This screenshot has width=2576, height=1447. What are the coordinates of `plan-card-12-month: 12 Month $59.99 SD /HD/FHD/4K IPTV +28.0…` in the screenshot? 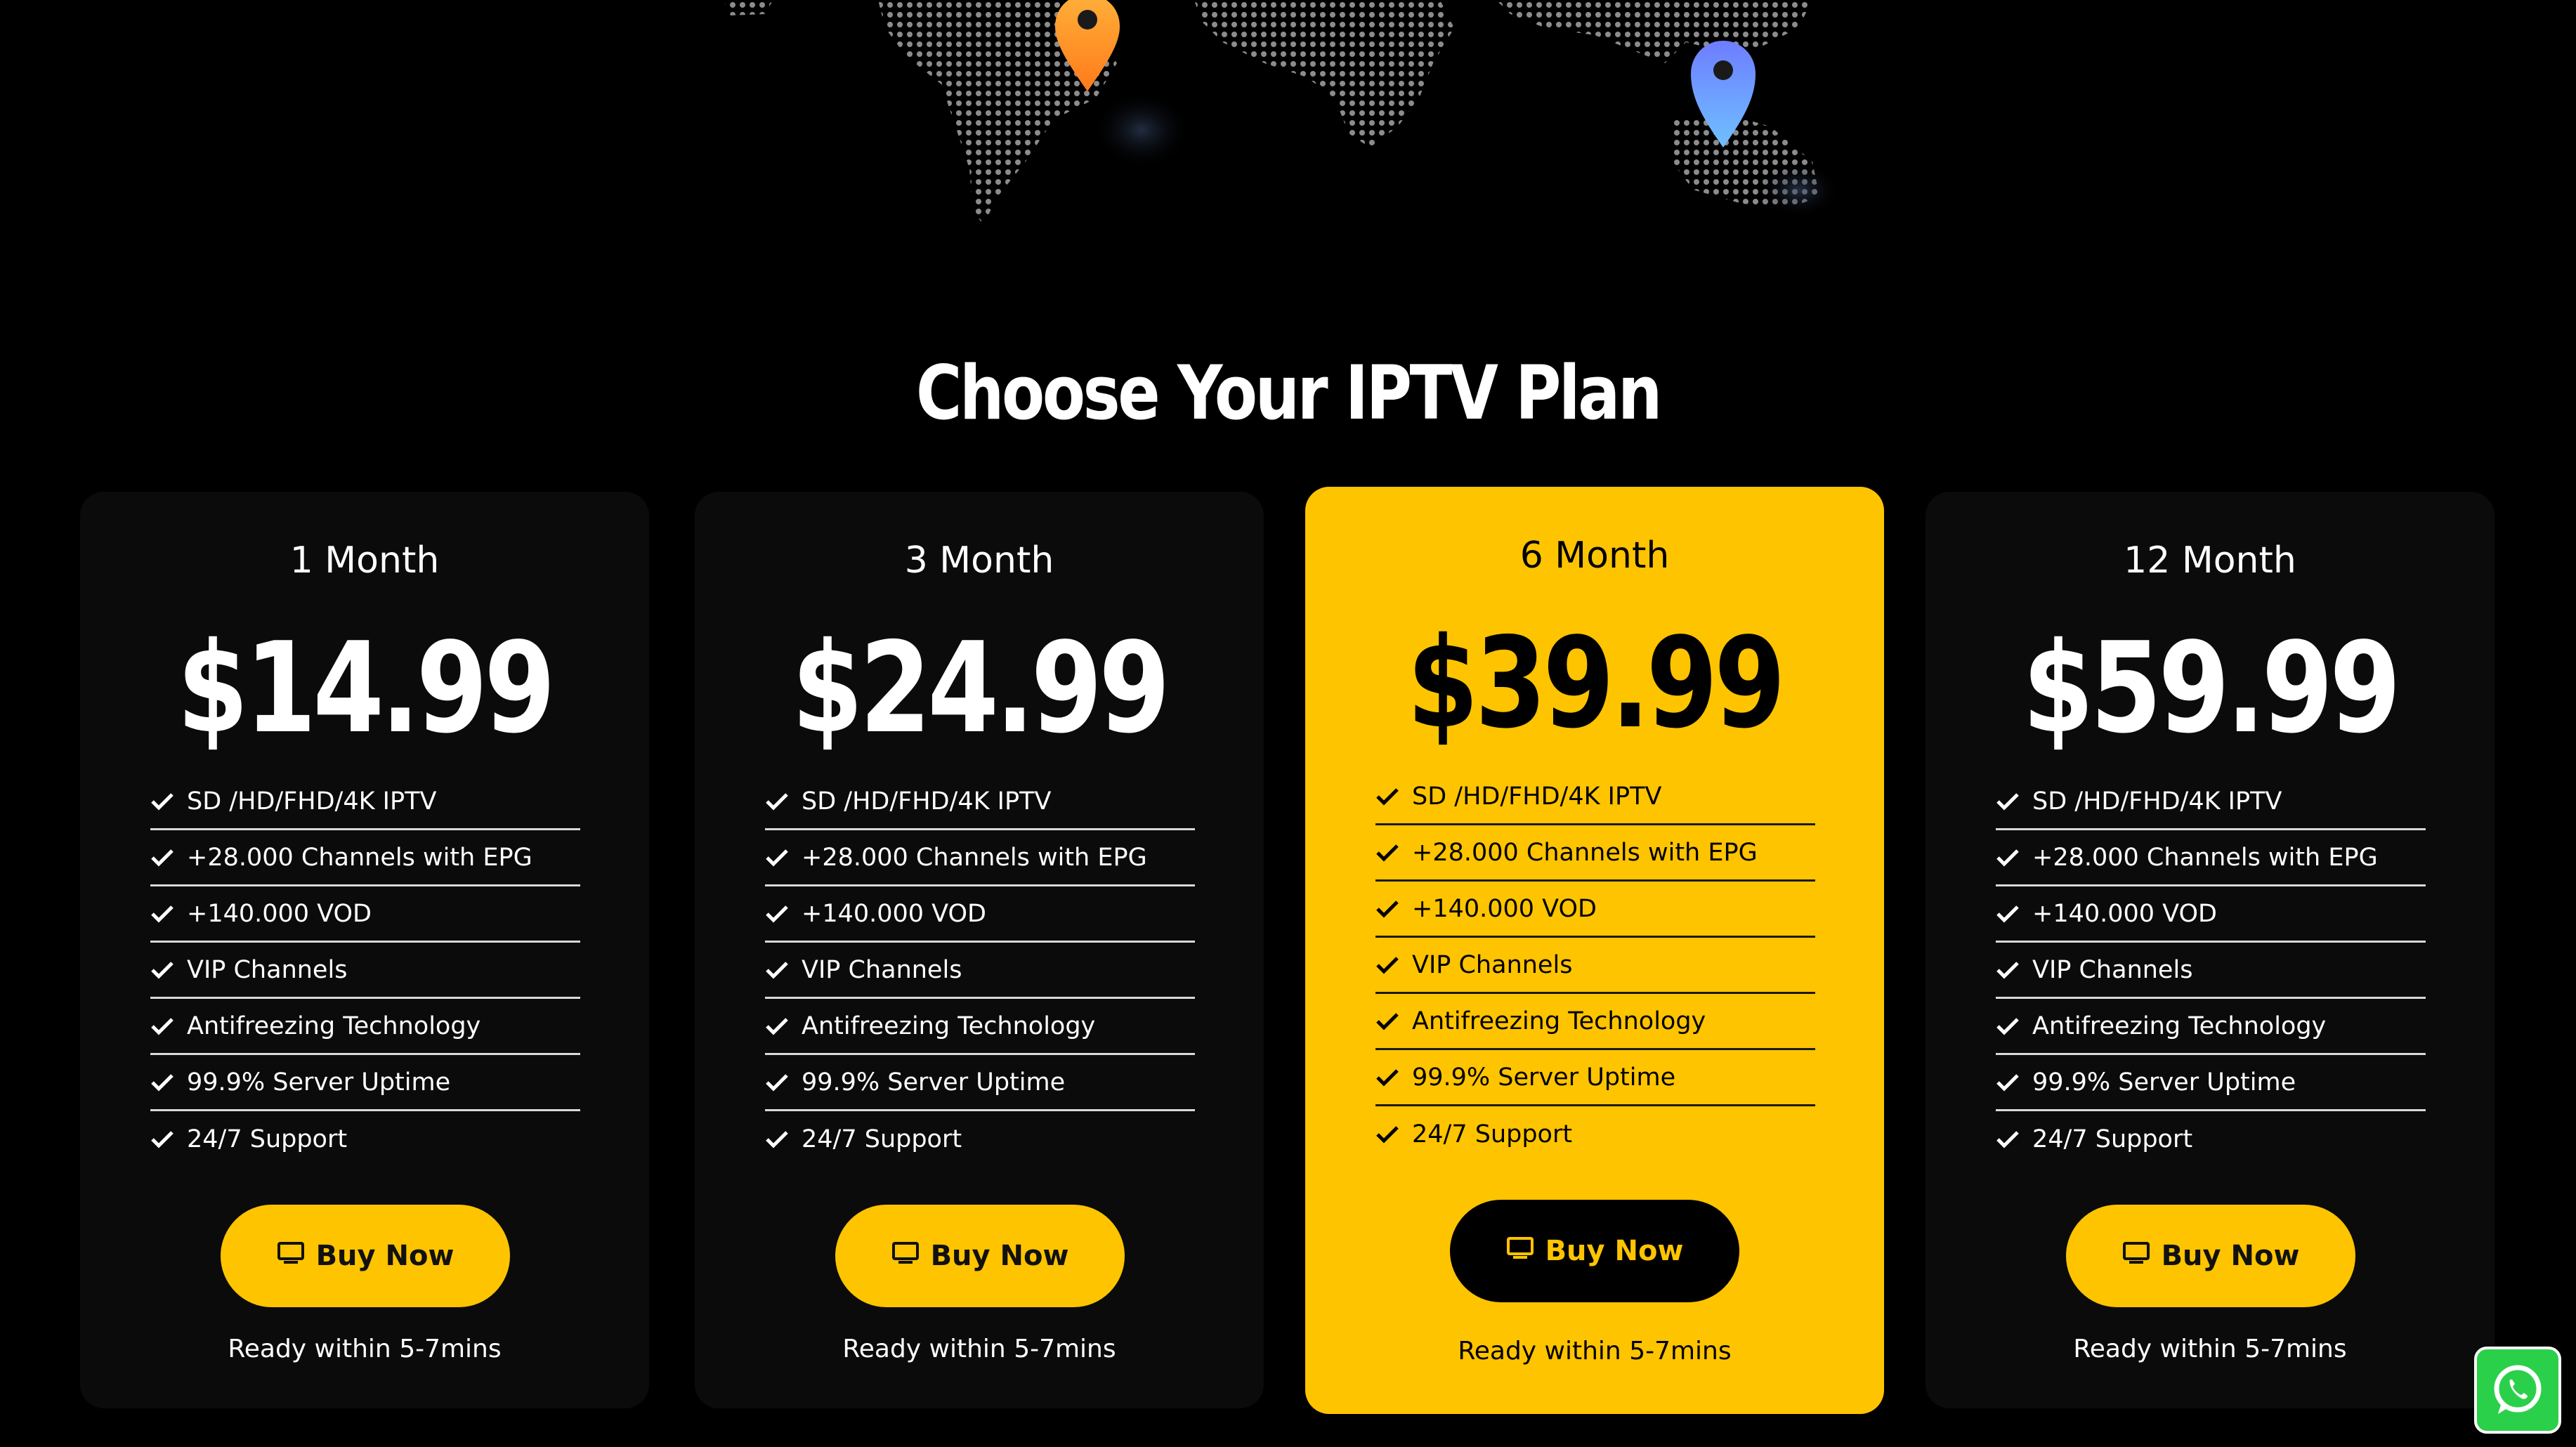 It's located at (2211, 950).